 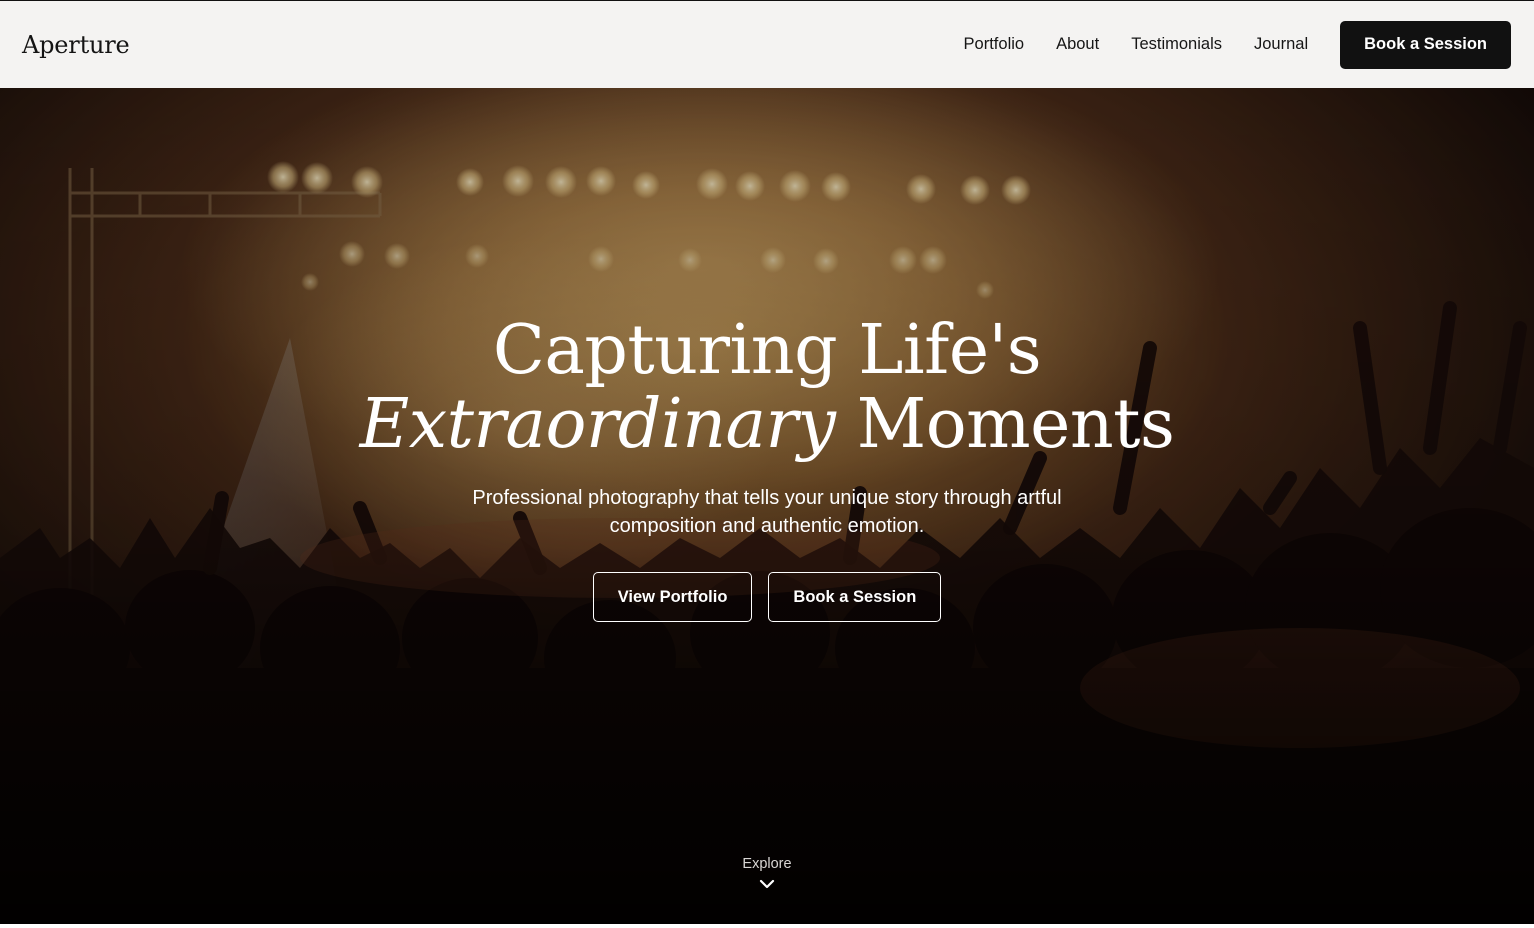 I want to click on nav-link-testimonials: Testimonials, so click(x=1176, y=44).